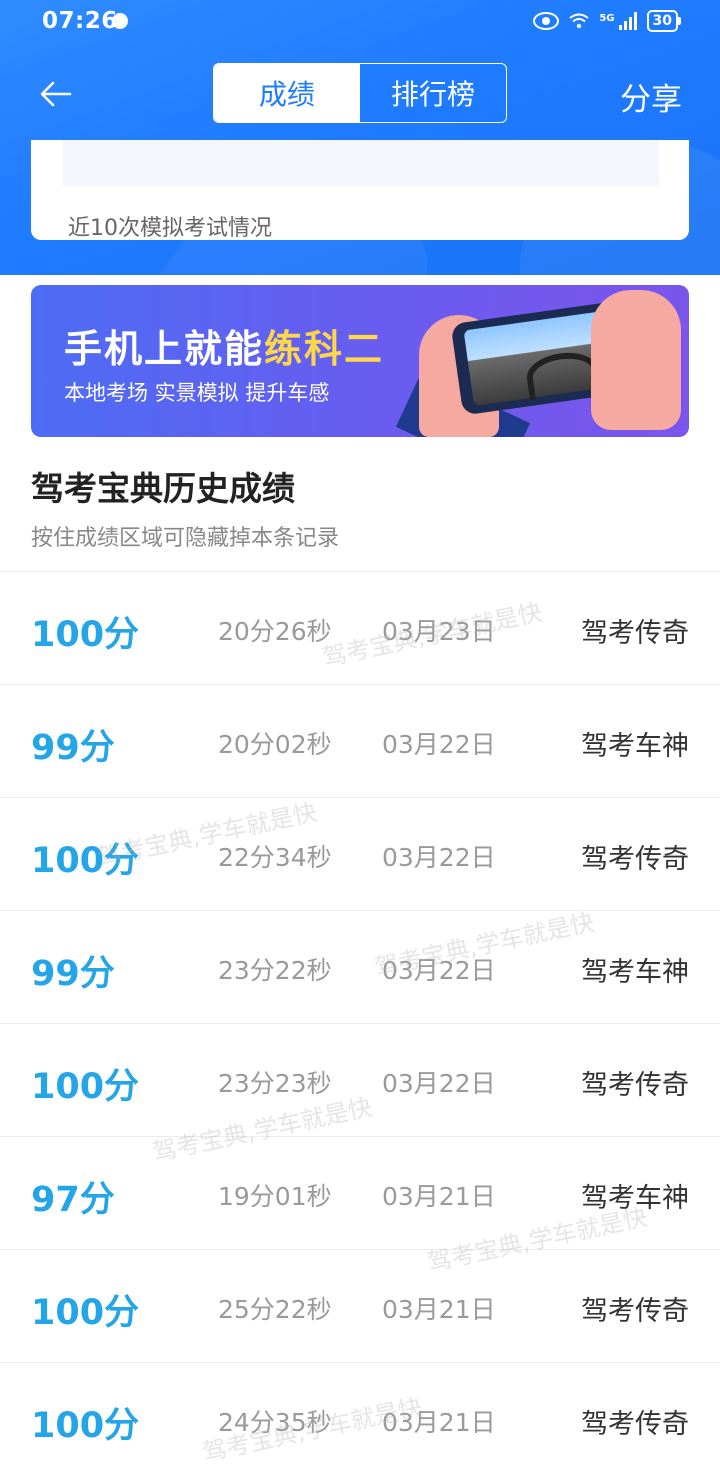  What do you see at coordinates (433, 93) in the screenshot?
I see `tab-ranking: 排行榜` at bounding box center [433, 93].